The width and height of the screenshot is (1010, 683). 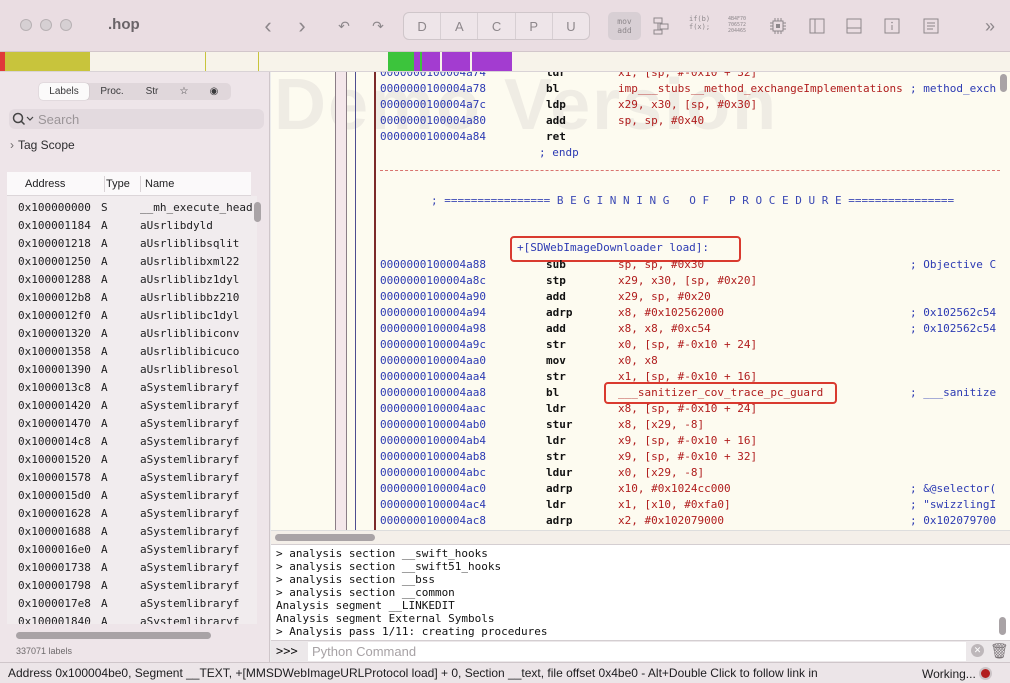 What do you see at coordinates (132, 605) in the screenshot?
I see `symbol-row: 0x1000017e8 AaSystemlibraryf` at bounding box center [132, 605].